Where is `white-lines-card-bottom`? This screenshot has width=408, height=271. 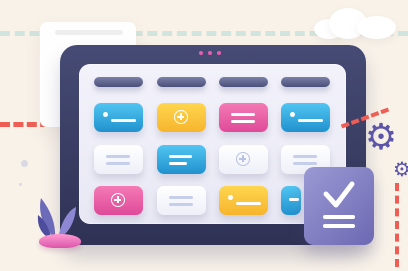
white-lines-card-bottom is located at coordinates (181, 200).